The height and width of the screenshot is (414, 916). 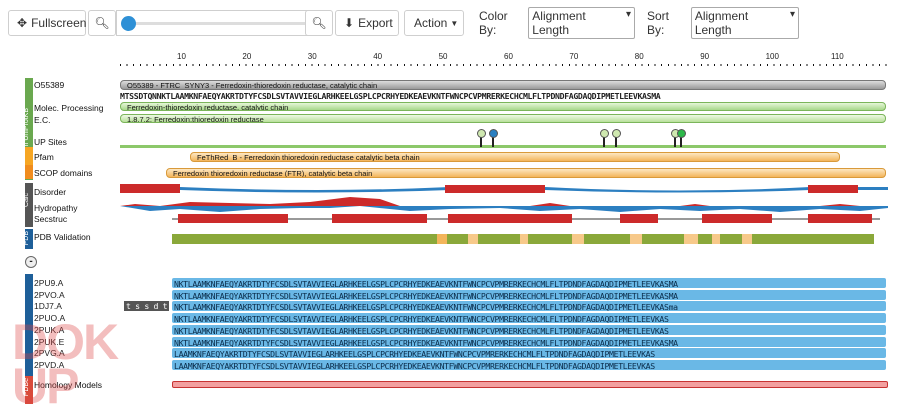 What do you see at coordinates (68, 385) in the screenshot?
I see `homology-models-label: Homology Models` at bounding box center [68, 385].